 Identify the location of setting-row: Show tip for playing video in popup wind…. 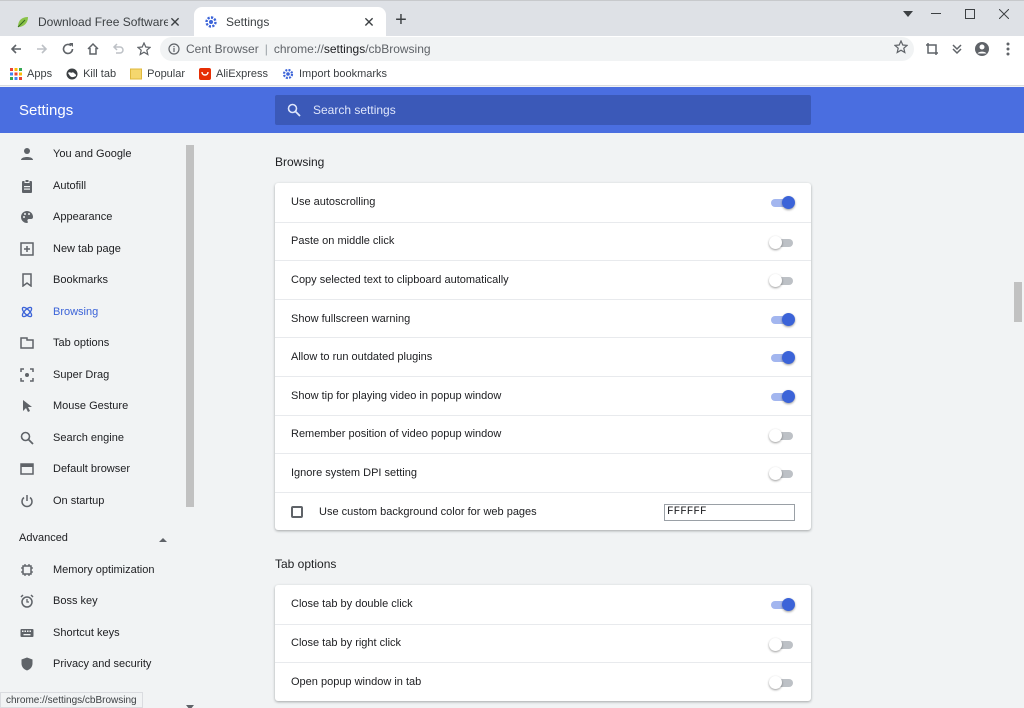
(543, 395).